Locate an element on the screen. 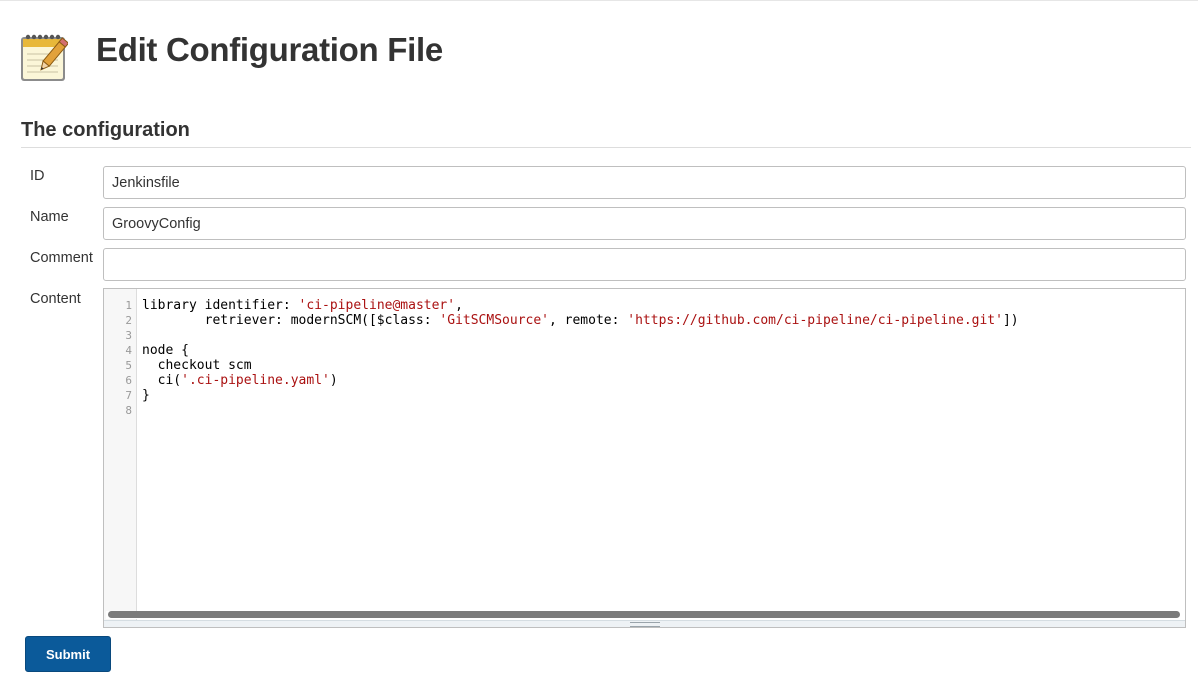 The width and height of the screenshot is (1198, 689). notepad-pencil-icon is located at coordinates (45, 55).